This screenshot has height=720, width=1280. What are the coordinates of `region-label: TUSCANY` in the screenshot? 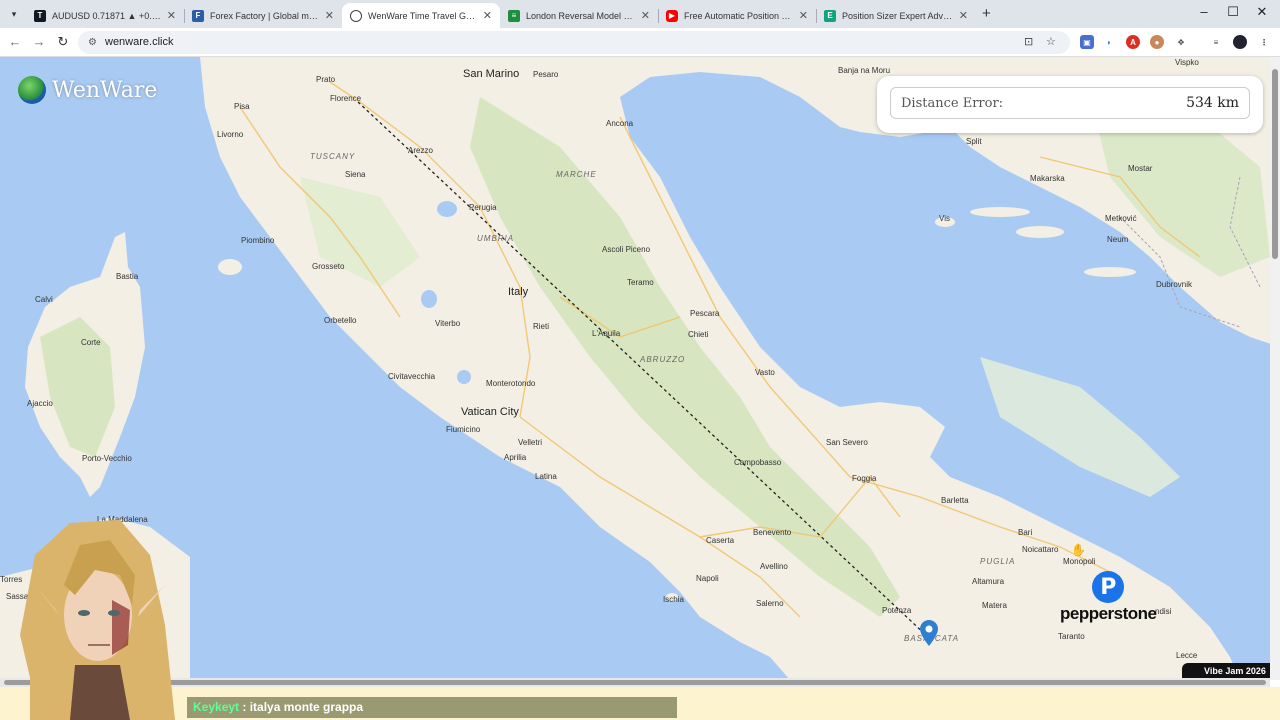 It's located at (333, 156).